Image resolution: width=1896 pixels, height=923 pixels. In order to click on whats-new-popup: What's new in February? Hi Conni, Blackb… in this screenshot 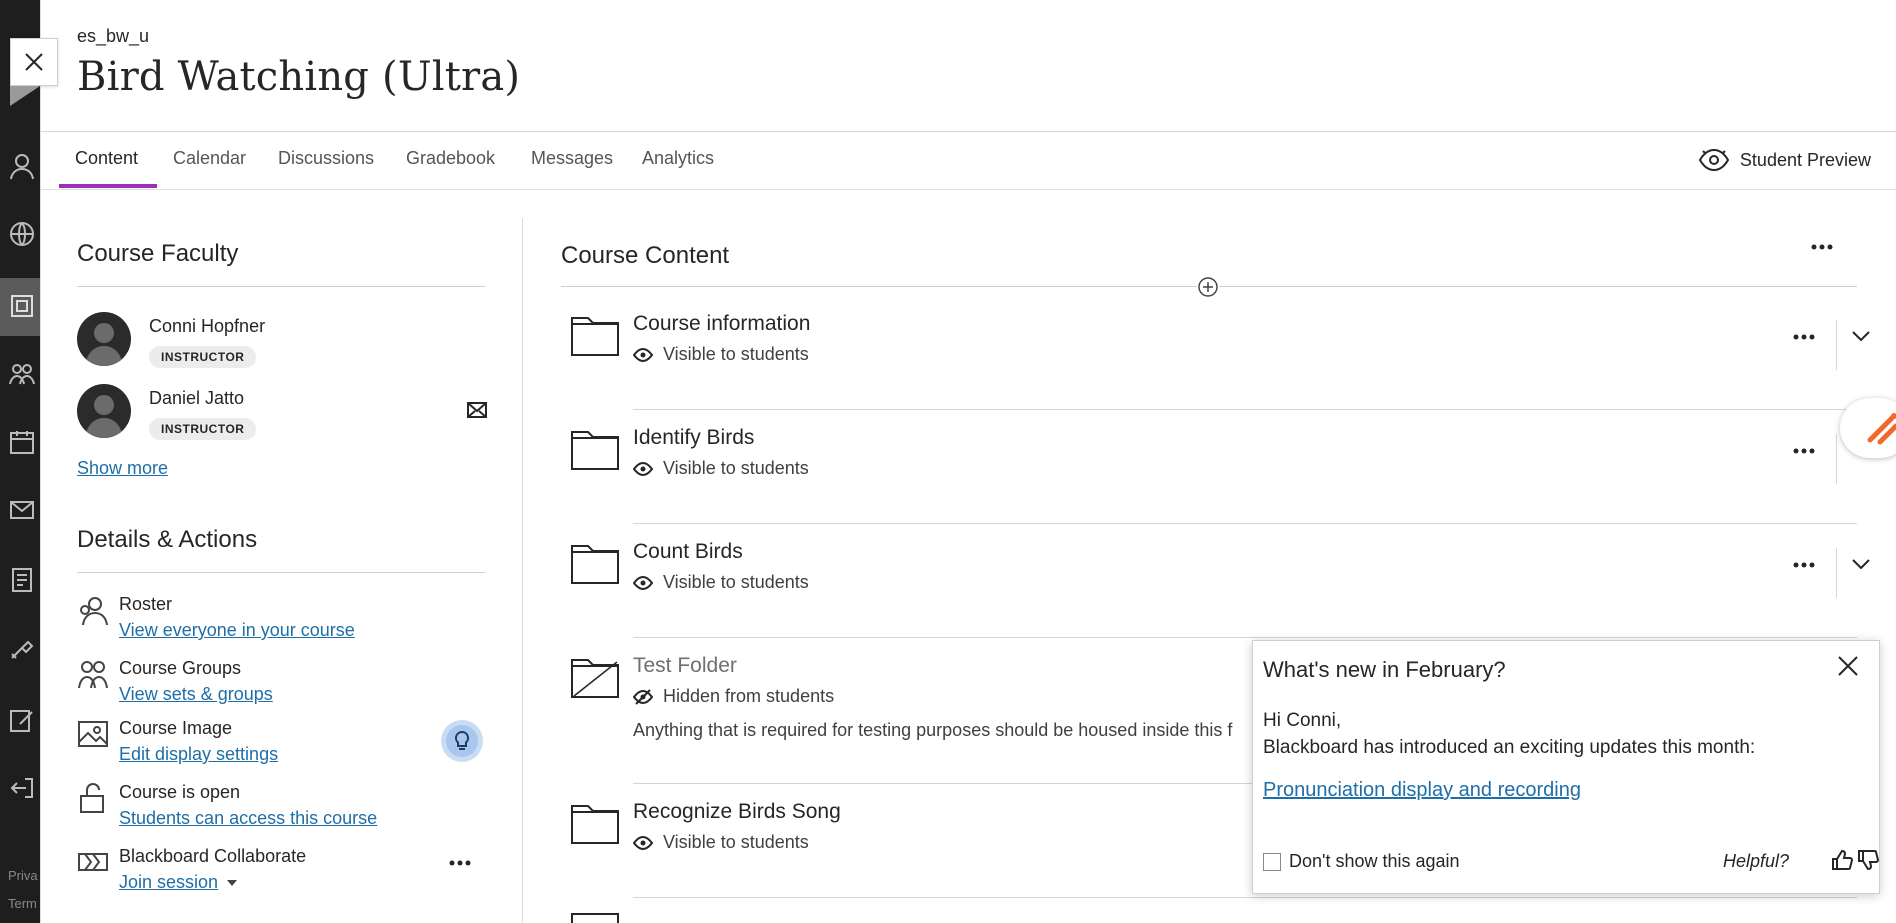, I will do `click(1566, 767)`.